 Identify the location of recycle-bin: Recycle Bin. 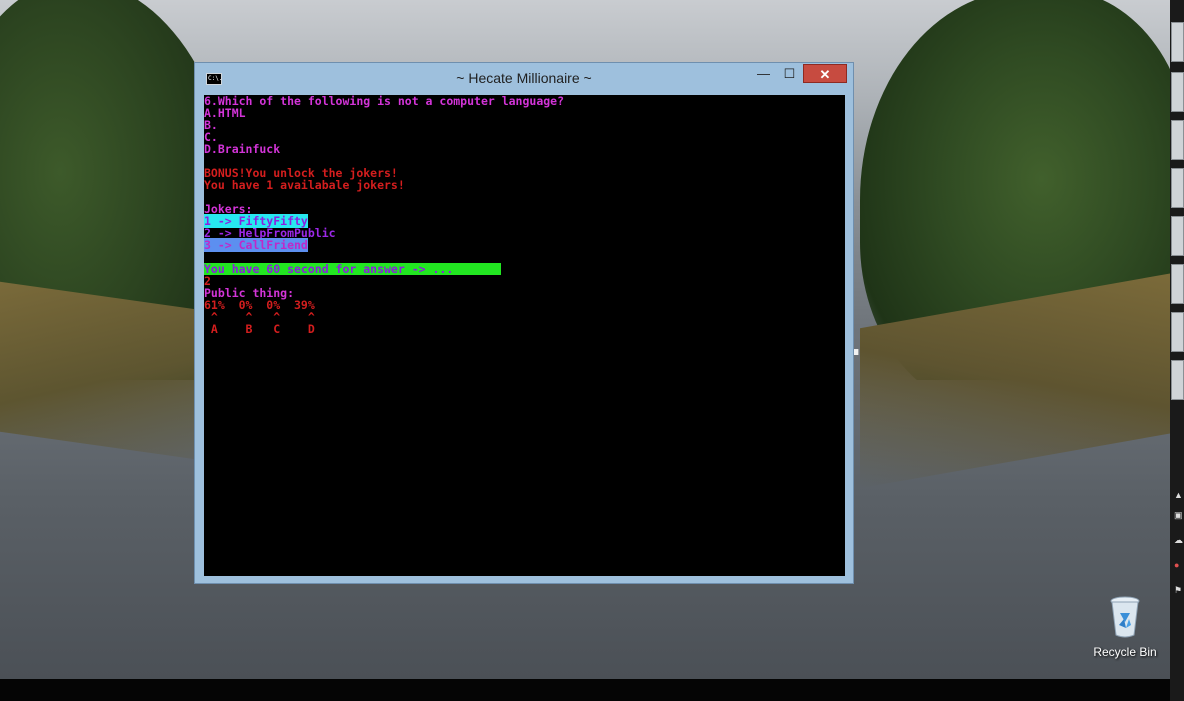
(1125, 627).